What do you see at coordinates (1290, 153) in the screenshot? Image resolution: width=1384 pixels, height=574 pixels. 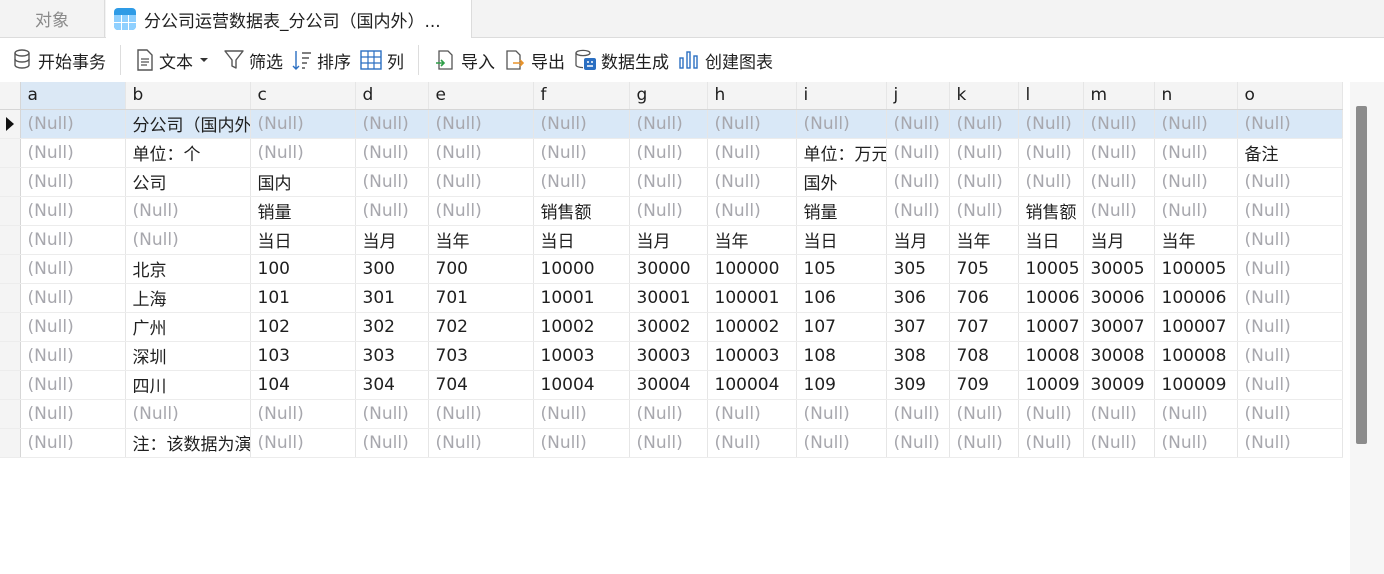 I see `cell-o: 备注` at bounding box center [1290, 153].